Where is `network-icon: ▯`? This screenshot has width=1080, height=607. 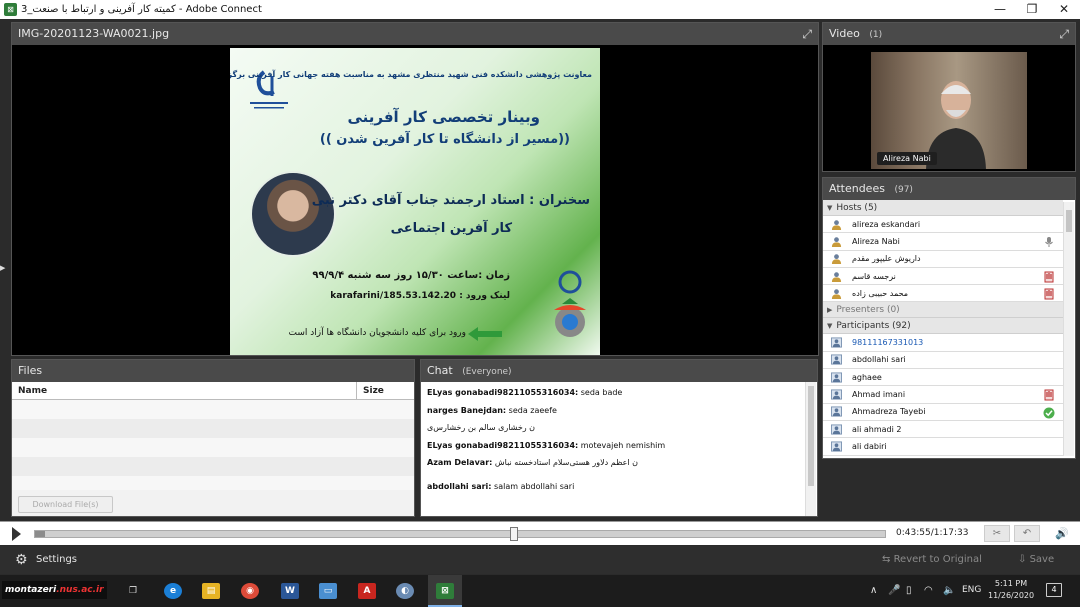 network-icon: ▯ is located at coordinates (909, 590).